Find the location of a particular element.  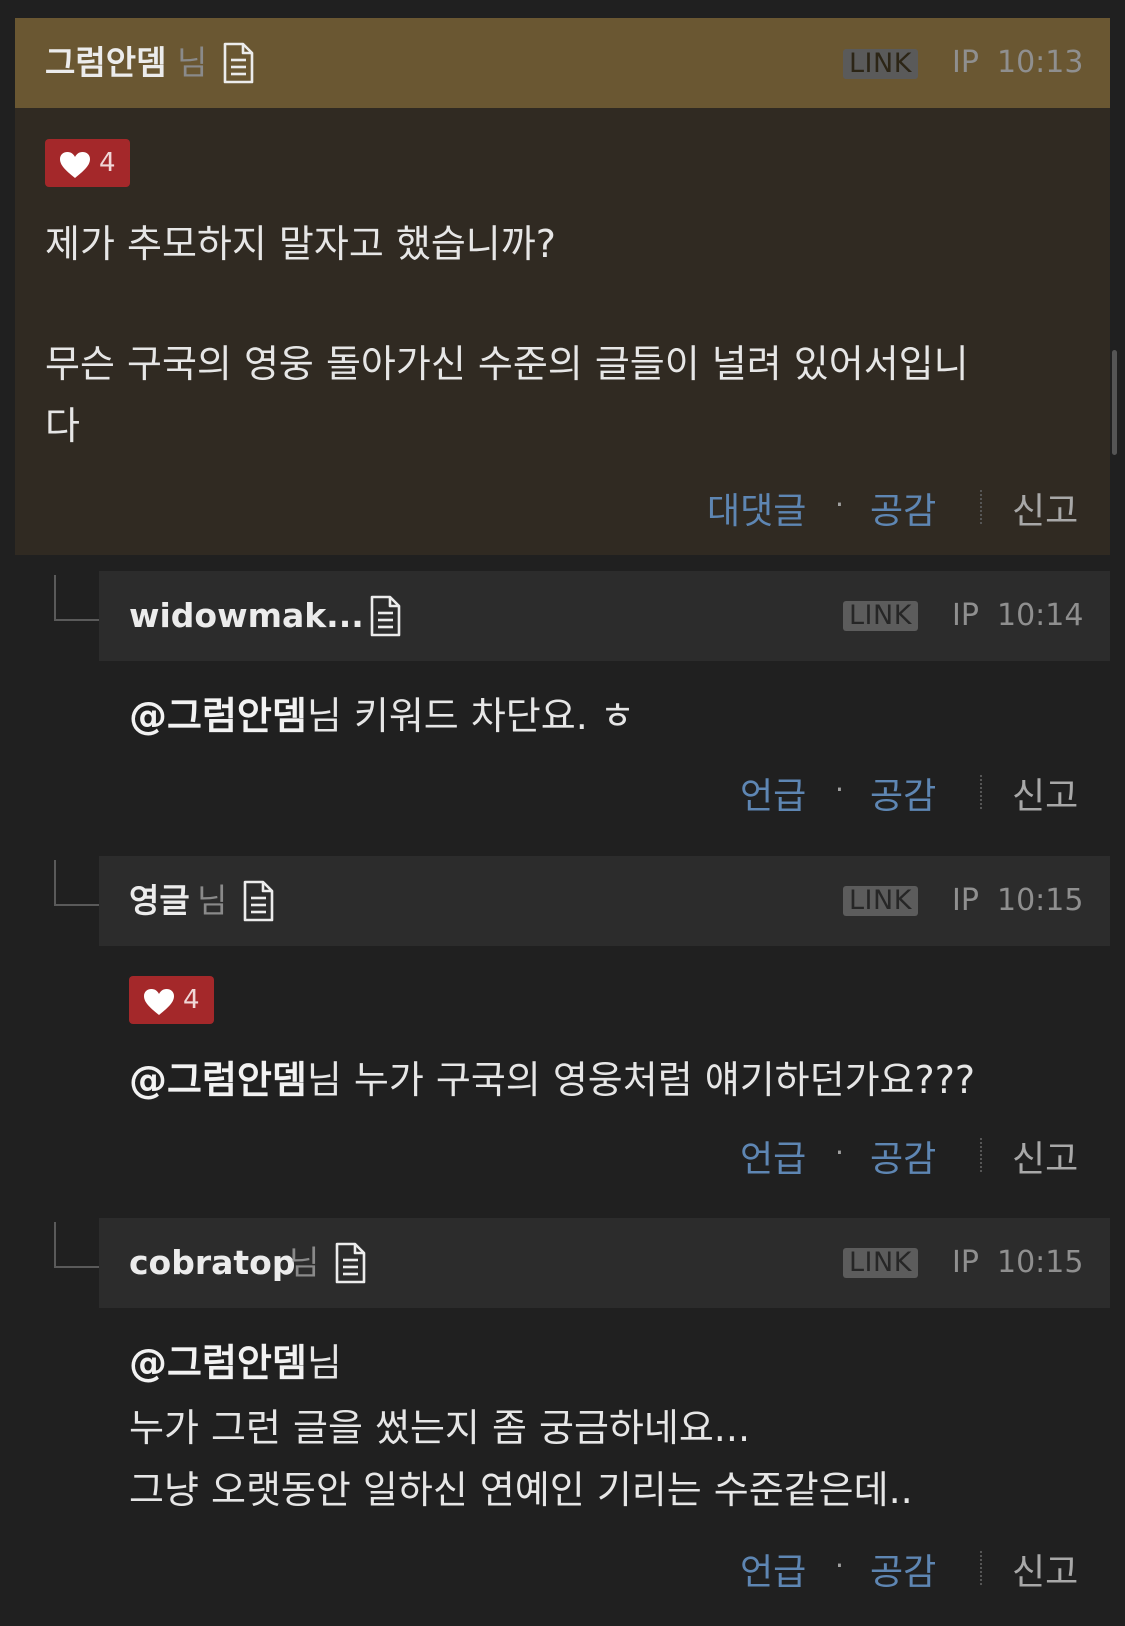

reply-button: 대댓글 is located at coordinates (756, 508).